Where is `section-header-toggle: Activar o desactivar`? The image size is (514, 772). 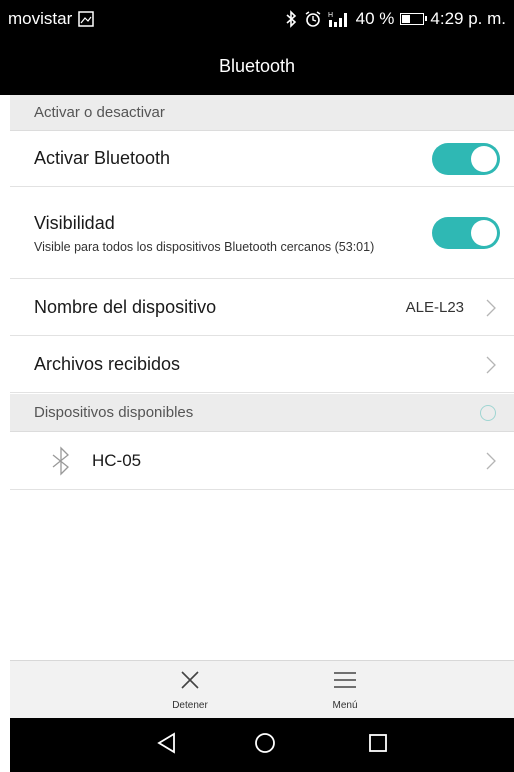
section-header-toggle: Activar o desactivar is located at coordinates (262, 113).